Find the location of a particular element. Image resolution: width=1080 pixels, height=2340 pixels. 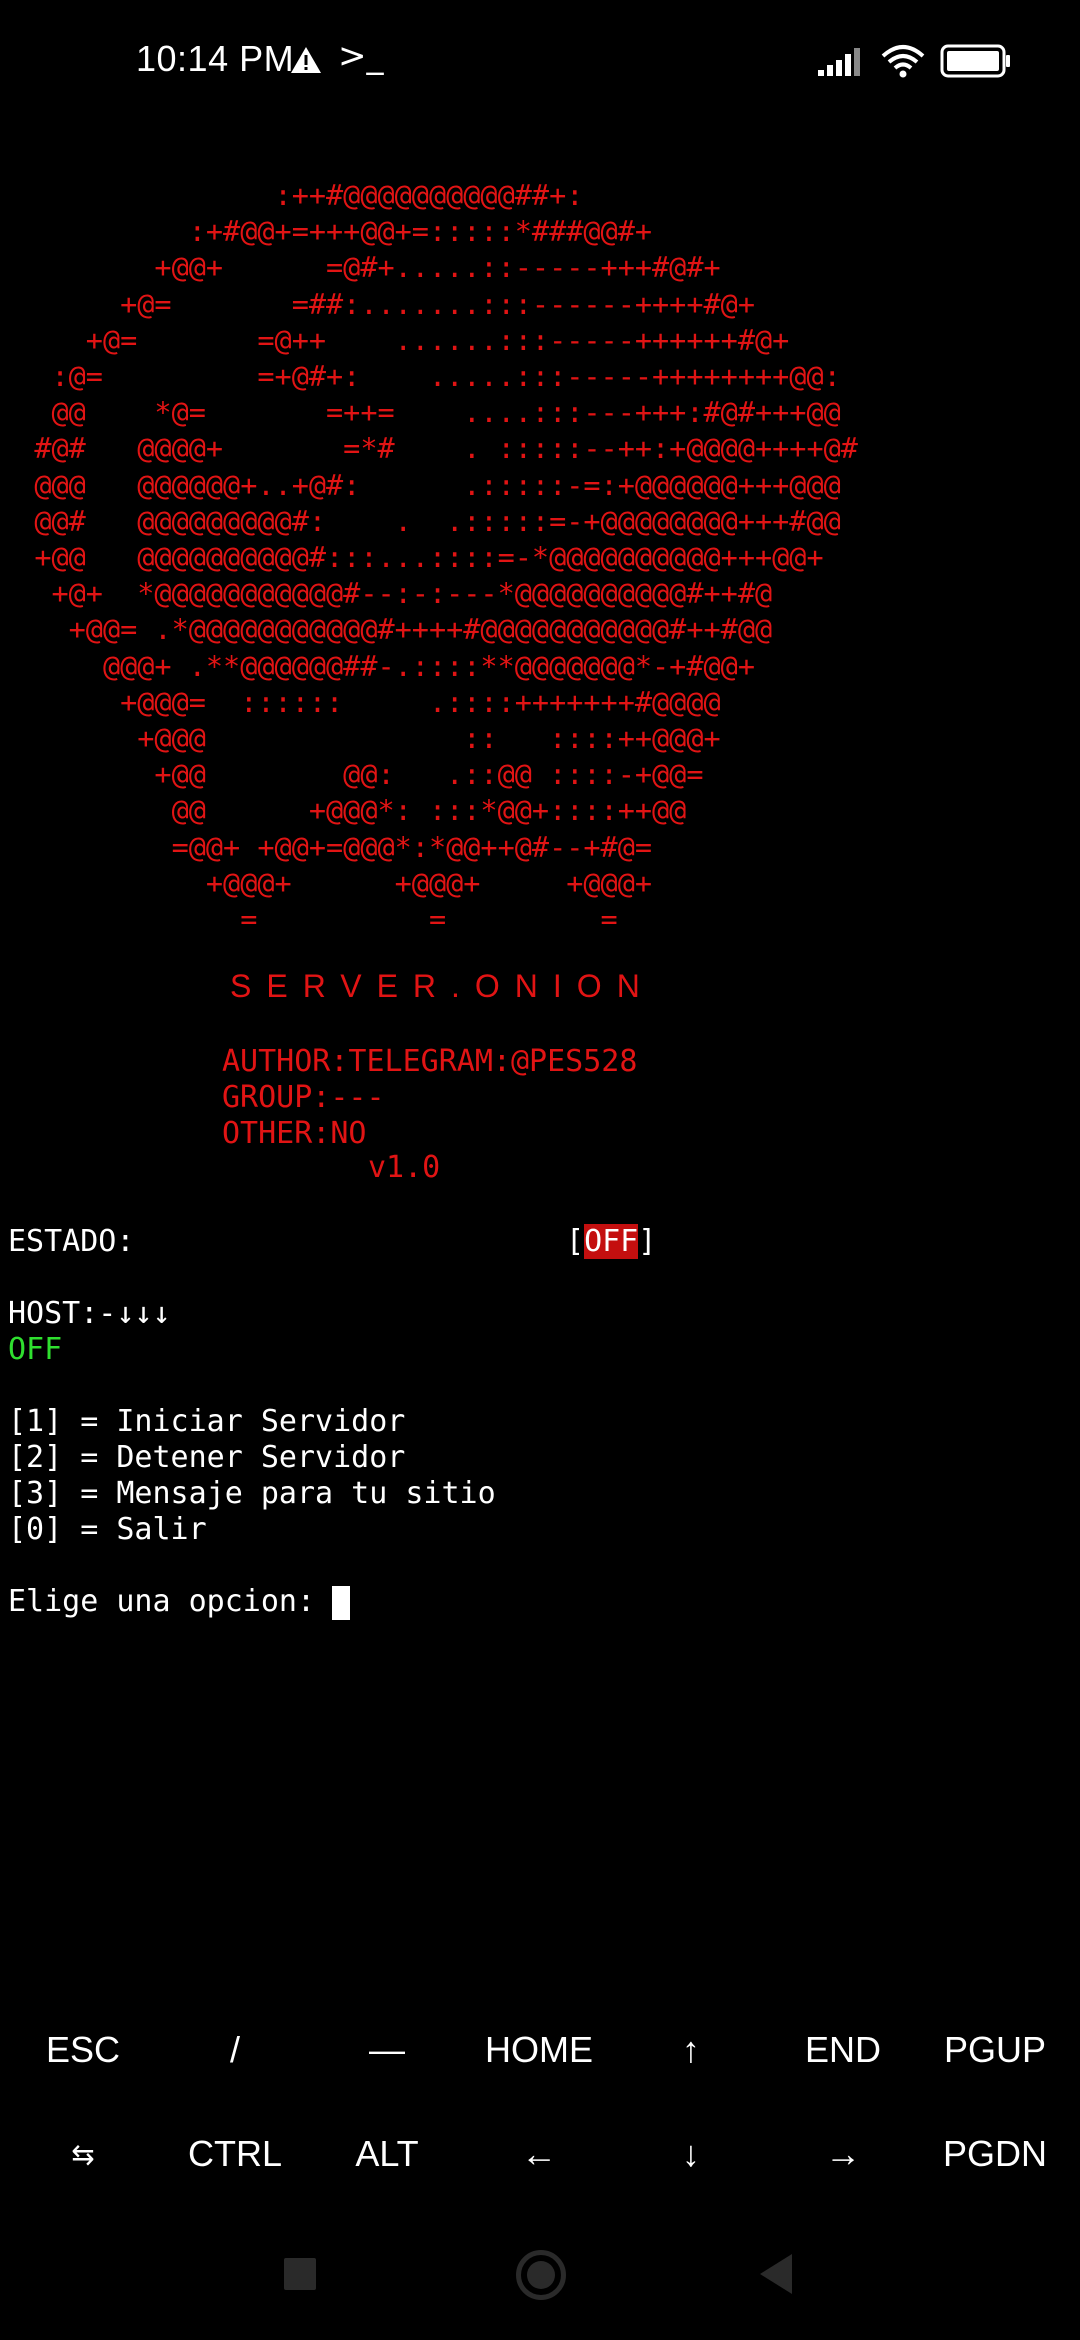

menu-option-3: [3] = Mensaje para tu sitio is located at coordinates (252, 1493).